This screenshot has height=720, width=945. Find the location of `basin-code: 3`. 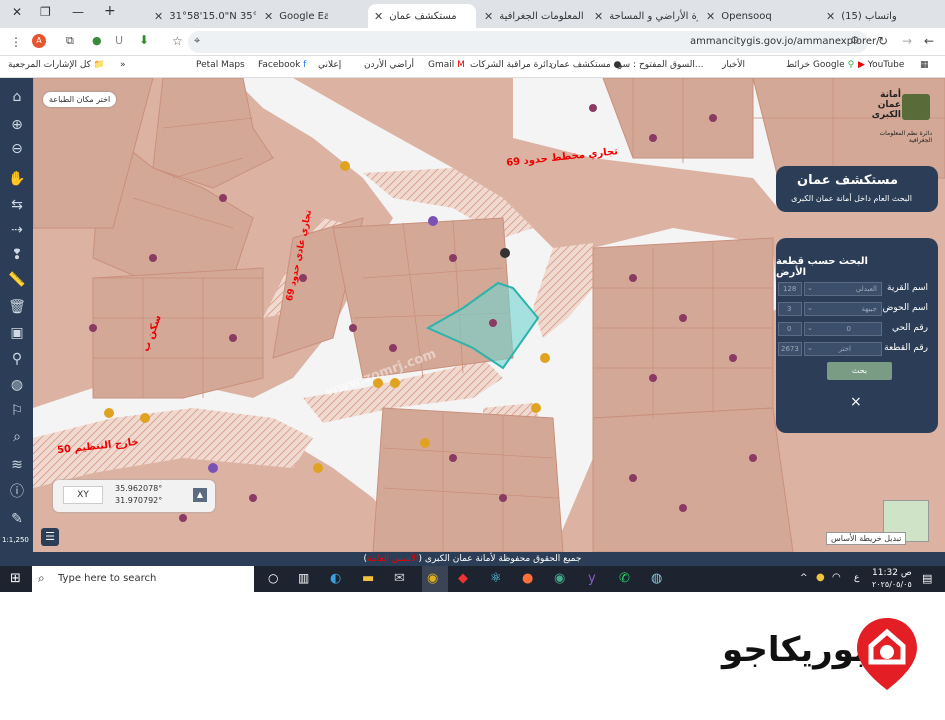

basin-code: 3 is located at coordinates (790, 309).